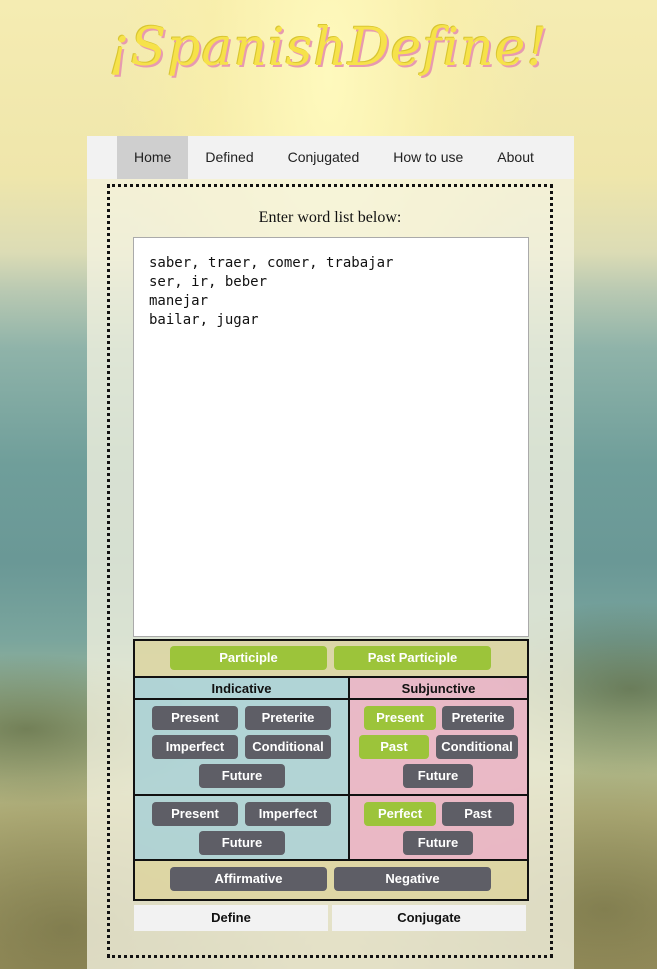 Image resolution: width=657 pixels, height=969 pixels. Describe the element at coordinates (438, 827) in the screenshot. I see `subjunctive-compound: Perfect Past Future` at that location.